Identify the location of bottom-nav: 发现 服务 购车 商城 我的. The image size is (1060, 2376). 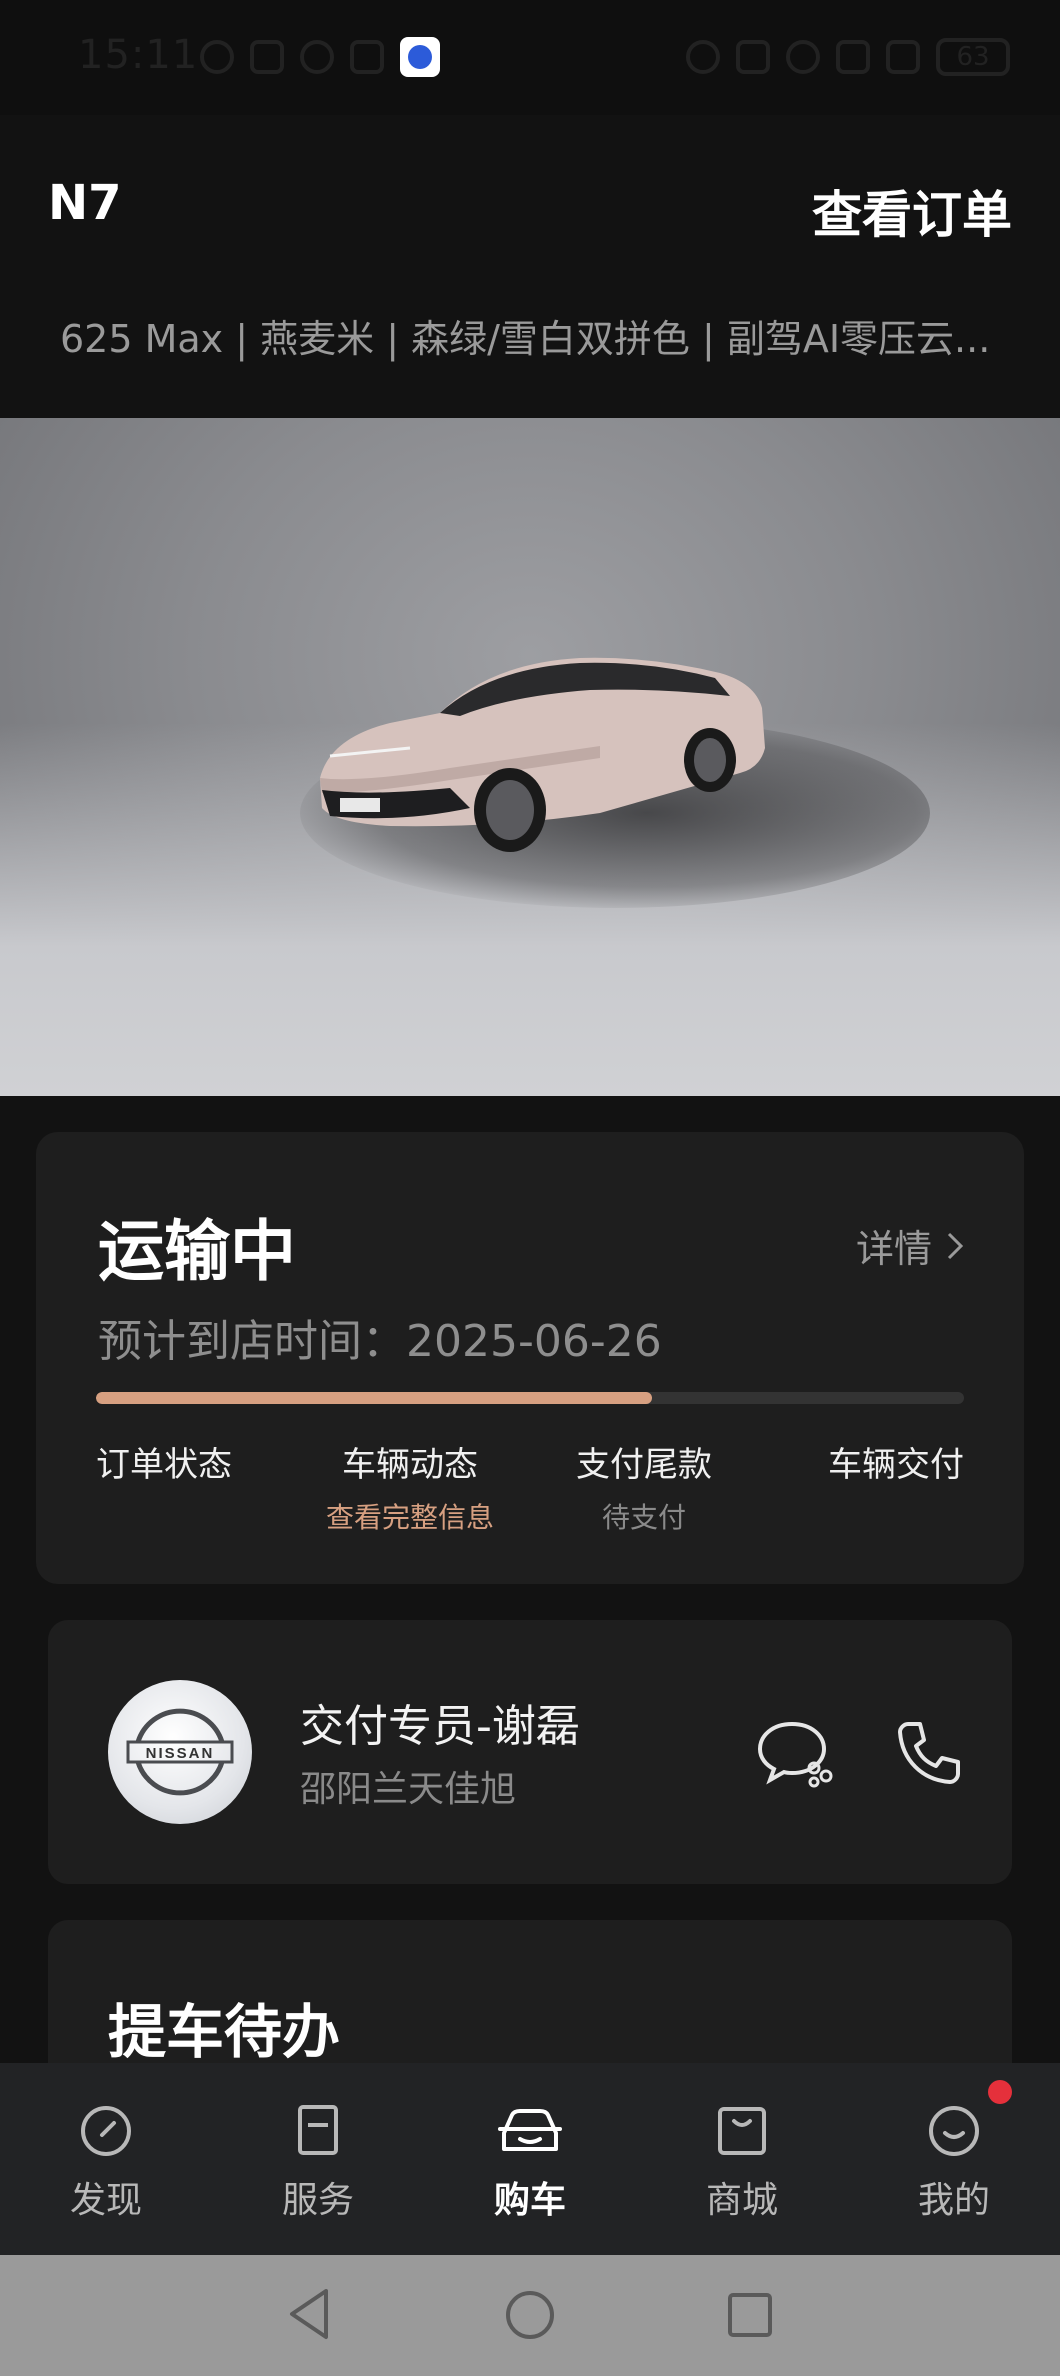
(530, 2159).